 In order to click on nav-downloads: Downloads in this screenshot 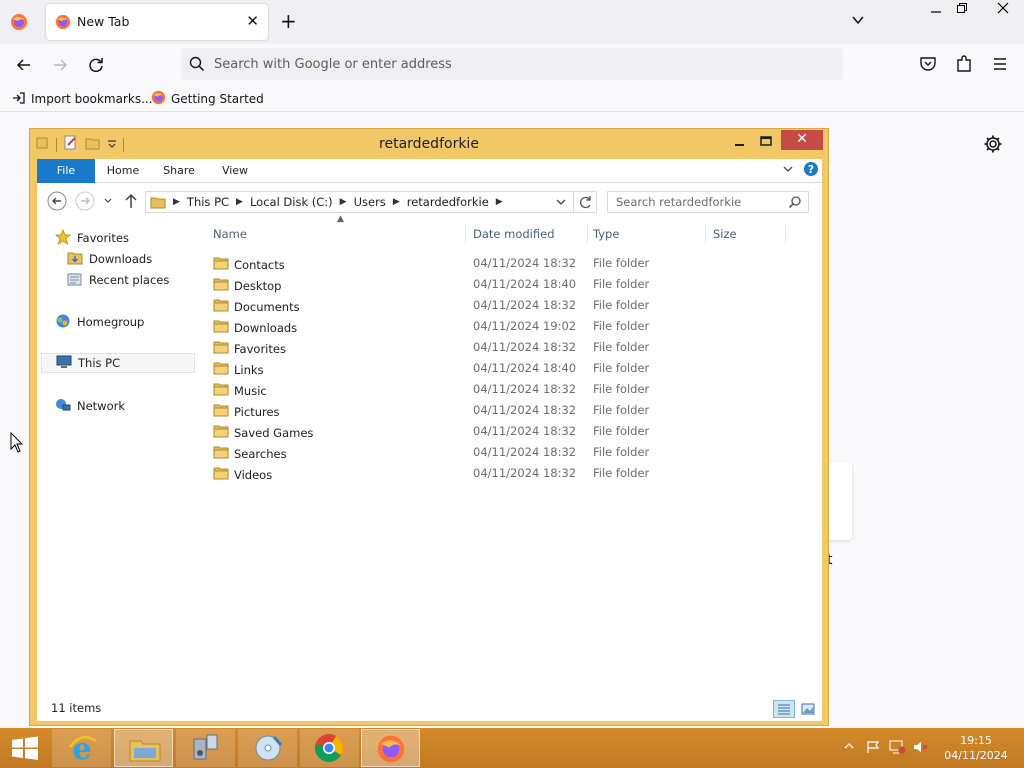, I will do `click(109, 259)`.